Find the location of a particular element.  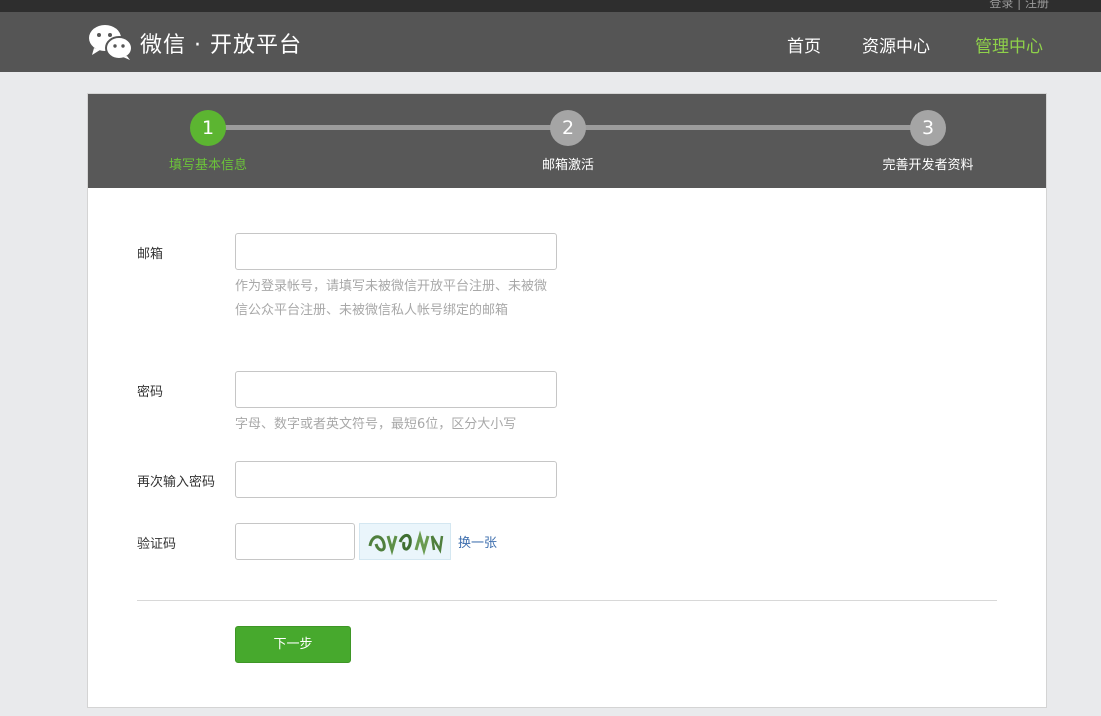

captcha-glyphs is located at coordinates (406, 543).